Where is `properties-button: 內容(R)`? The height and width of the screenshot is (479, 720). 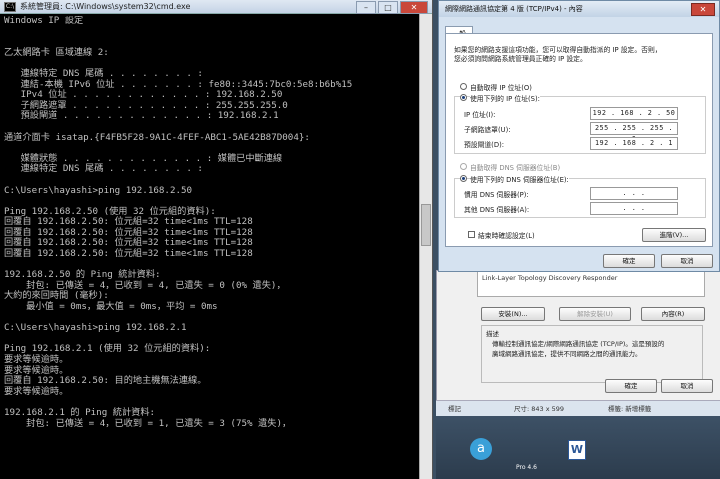
properties-button: 內容(R) is located at coordinates (673, 314).